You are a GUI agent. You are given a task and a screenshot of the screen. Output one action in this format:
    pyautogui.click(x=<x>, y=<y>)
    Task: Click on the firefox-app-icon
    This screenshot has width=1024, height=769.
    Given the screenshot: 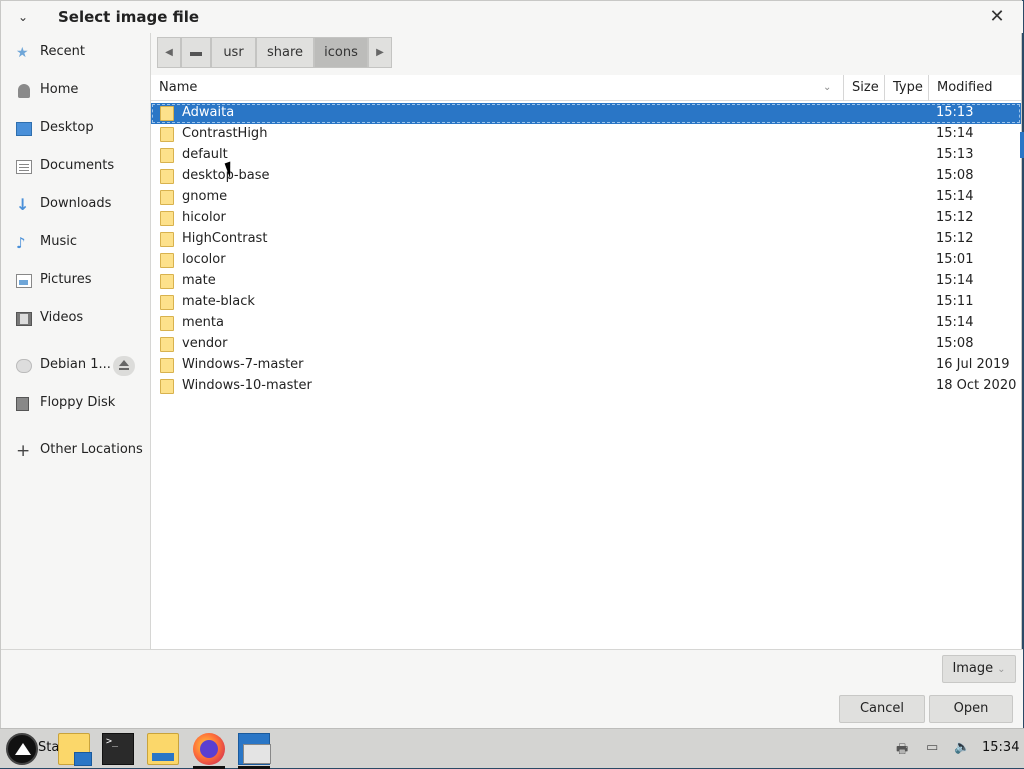 What is the action you would take?
    pyautogui.click(x=209, y=749)
    